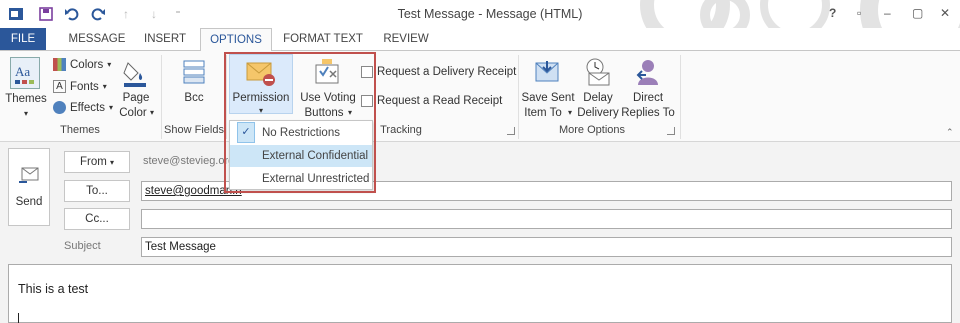 Image resolution: width=960 pixels, height=323 pixels. Describe the element at coordinates (26, 113) in the screenshot. I see `themes-dropdown-arrow-icon: ▾` at that location.